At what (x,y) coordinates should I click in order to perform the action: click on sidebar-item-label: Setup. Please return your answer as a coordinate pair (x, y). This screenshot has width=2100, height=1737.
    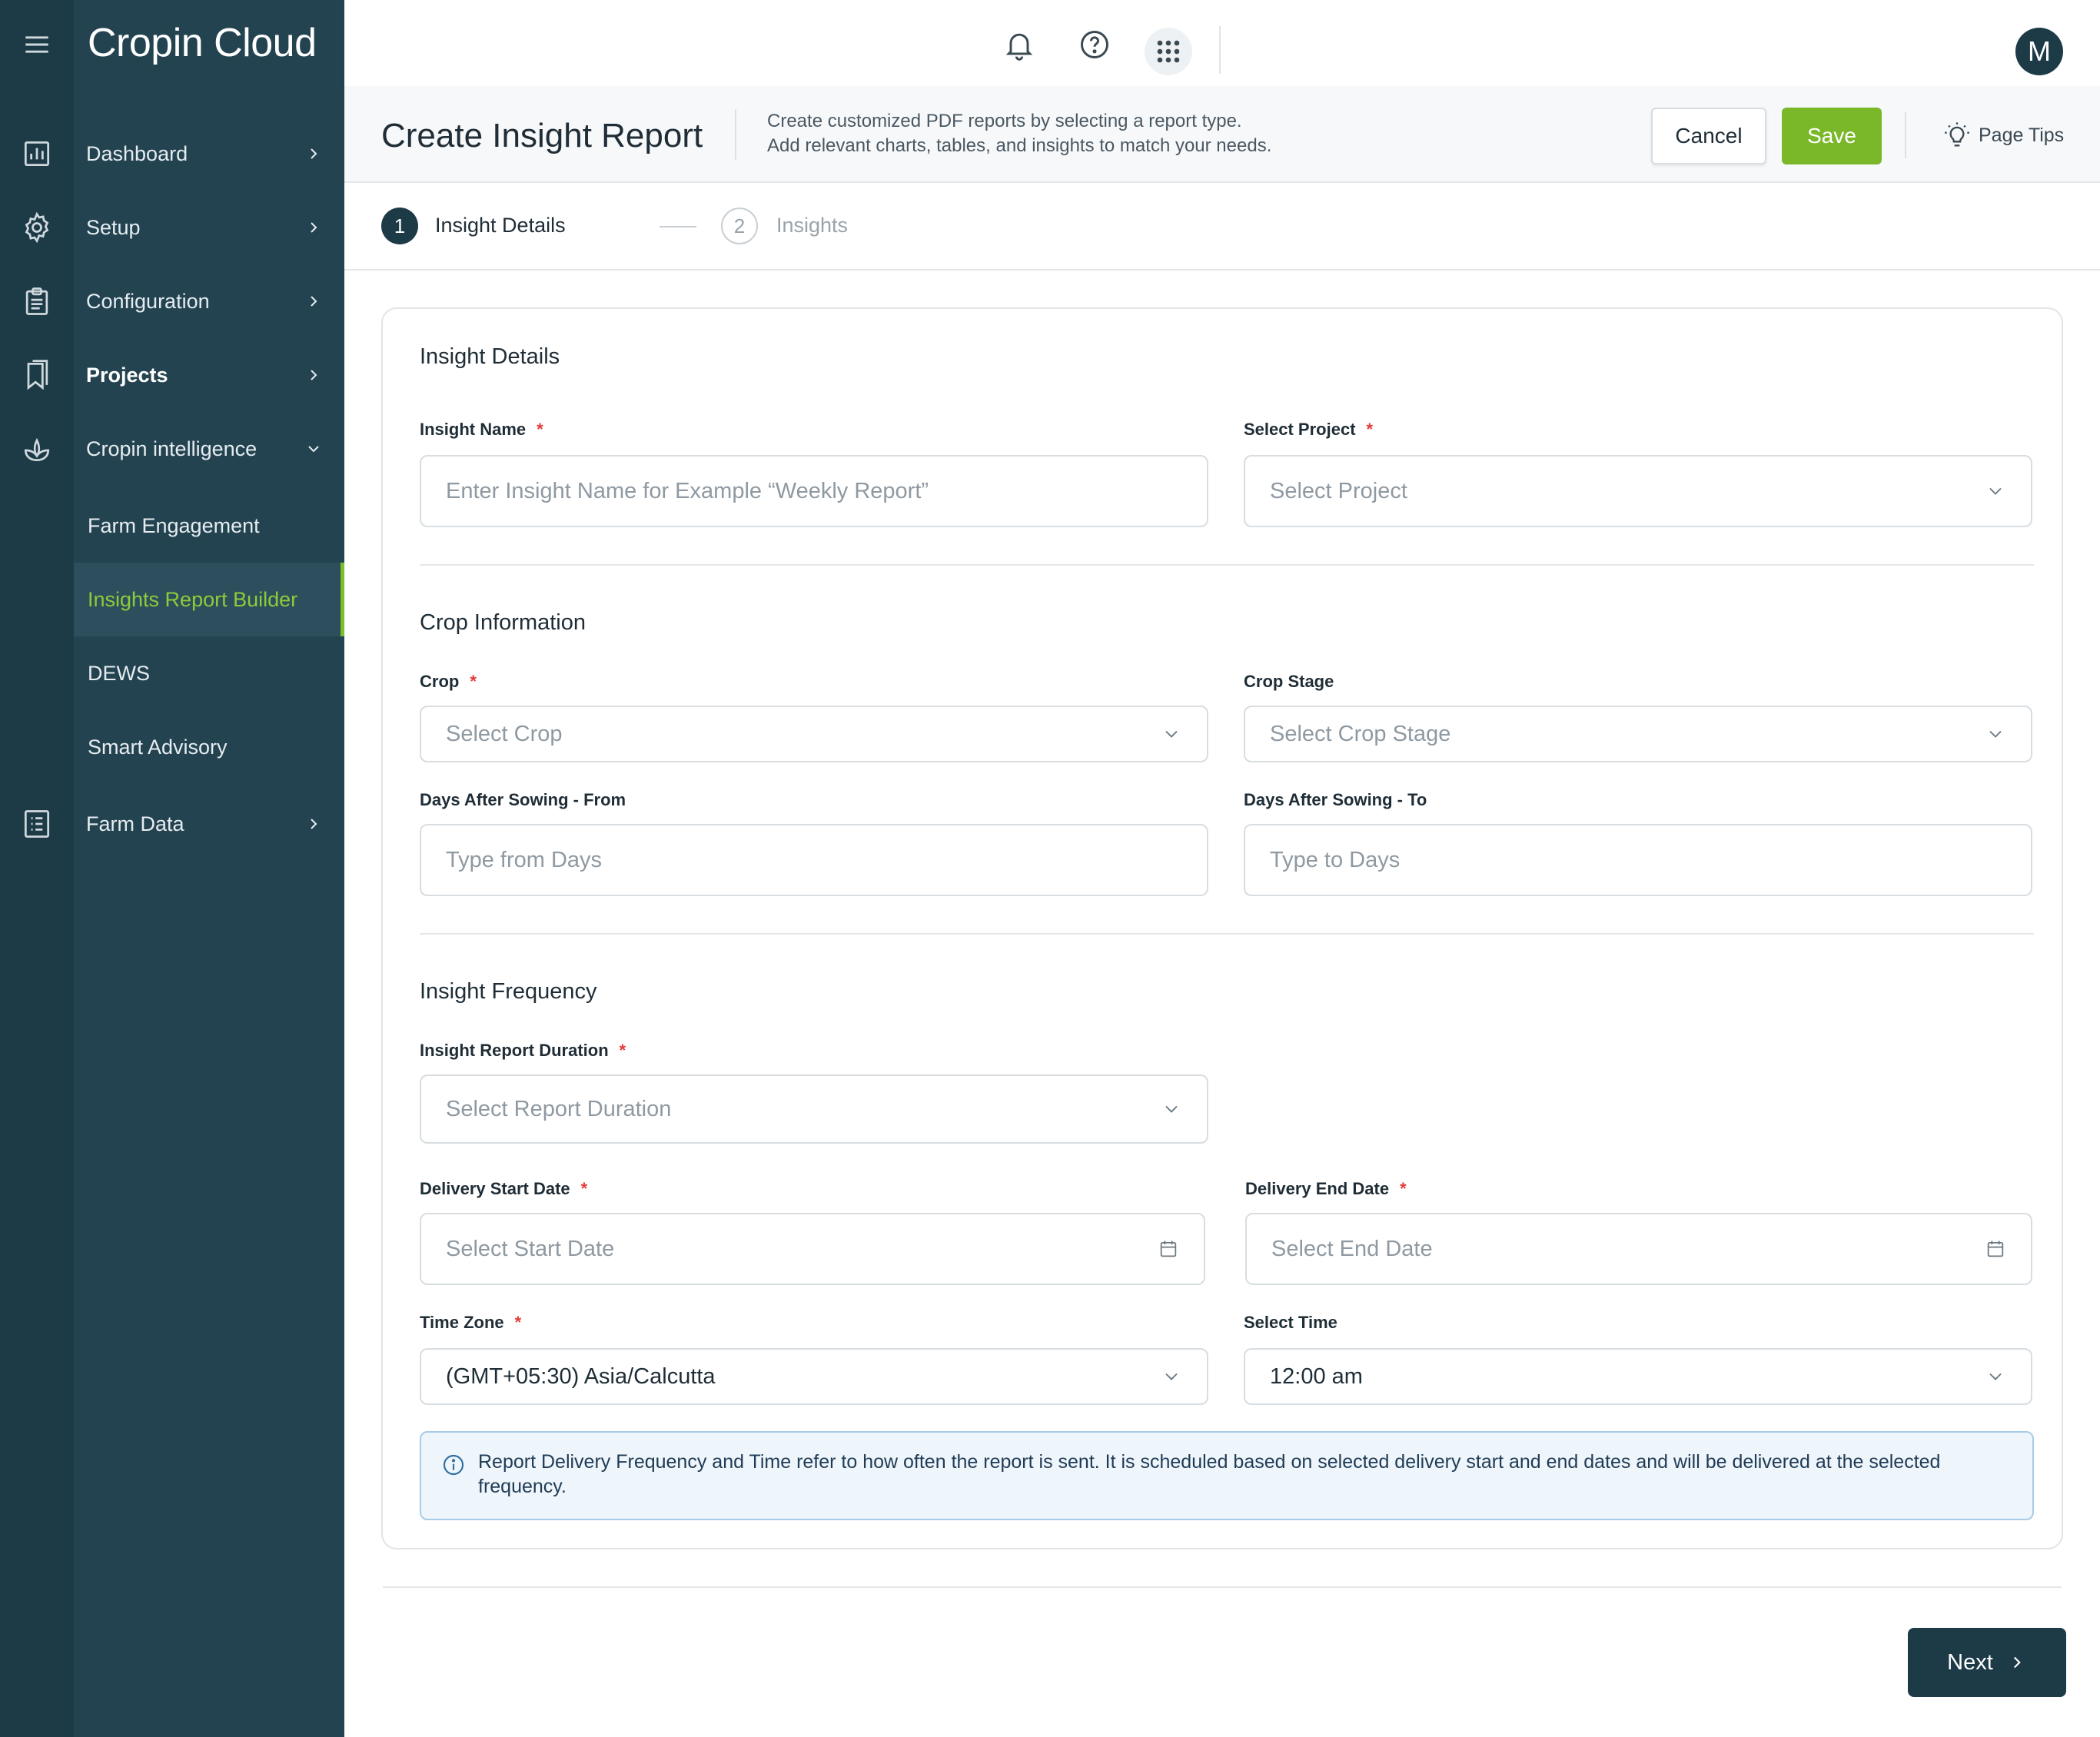
    Looking at the image, I should click on (113, 227).